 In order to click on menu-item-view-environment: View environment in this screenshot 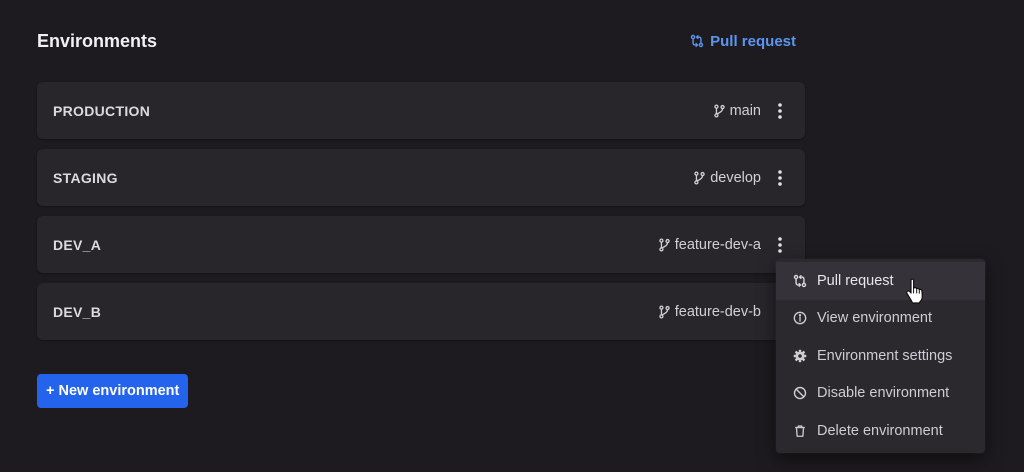, I will do `click(880, 319)`.